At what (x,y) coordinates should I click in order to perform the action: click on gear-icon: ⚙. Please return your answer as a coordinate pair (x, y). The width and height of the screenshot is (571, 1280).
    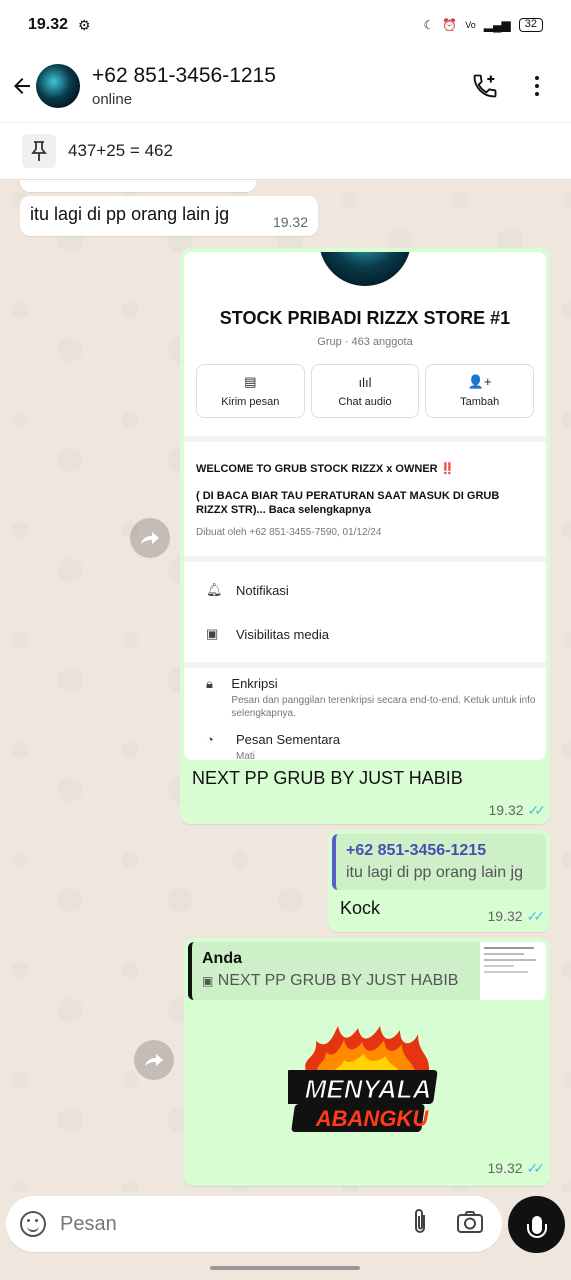
    Looking at the image, I should click on (84, 24).